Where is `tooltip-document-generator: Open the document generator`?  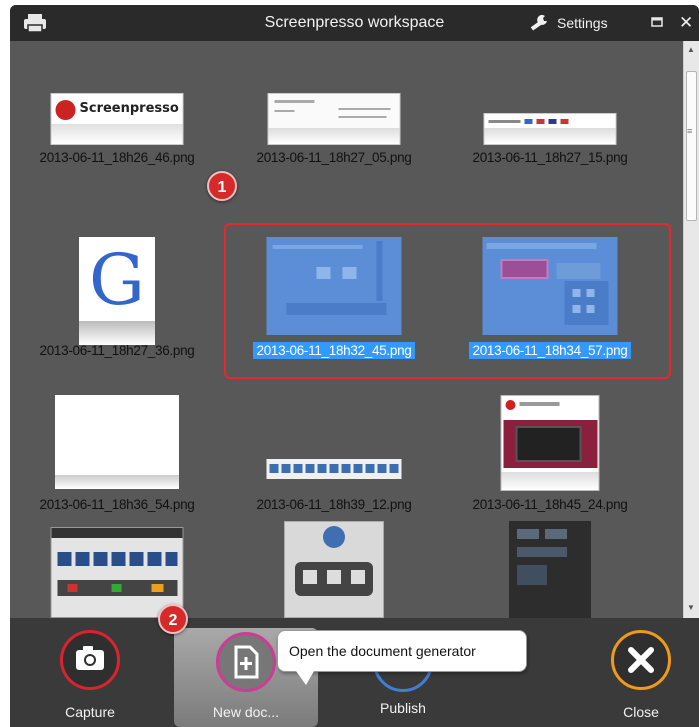 tooltip-document-generator: Open the document generator is located at coordinates (402, 657).